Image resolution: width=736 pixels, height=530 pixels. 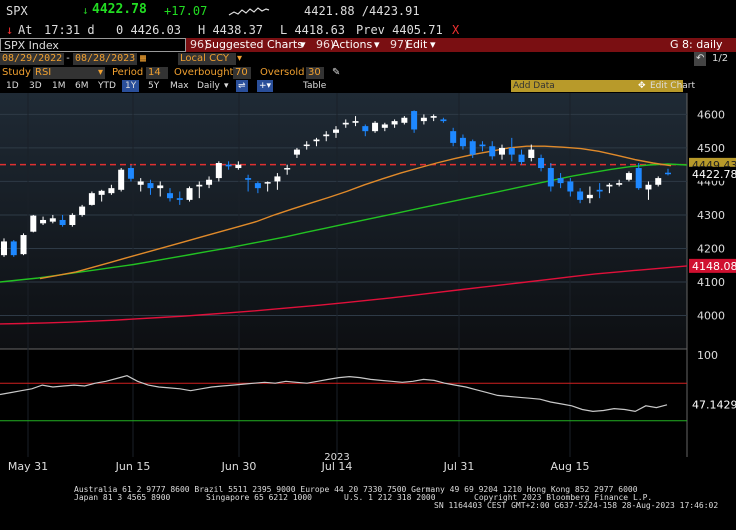 What do you see at coordinates (131, 86) in the screenshot?
I see `period-1y: 1Y` at bounding box center [131, 86].